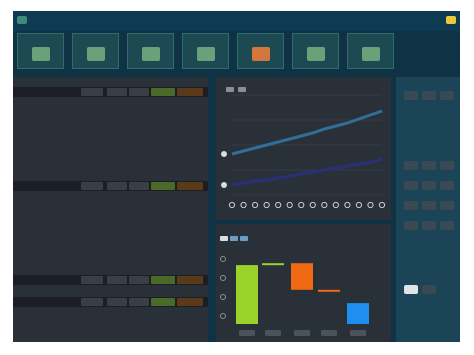 The height and width of the screenshot is (355, 474). Describe the element at coordinates (236, 21) in the screenshot. I see `title-bar` at that location.